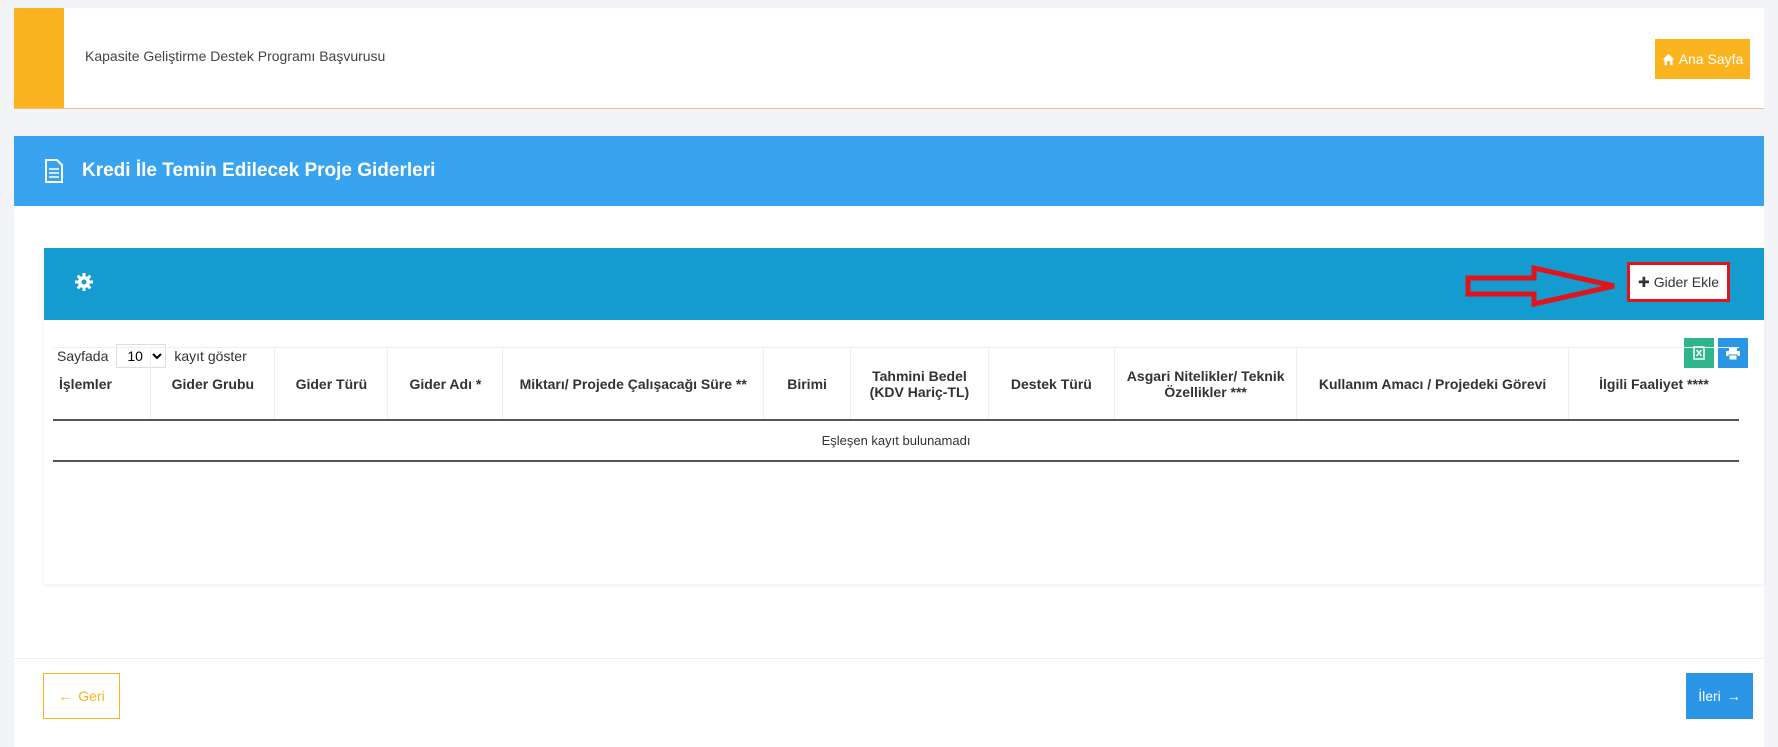 The image size is (1778, 747). What do you see at coordinates (889, 658) in the screenshot?
I see `footer-divider` at bounding box center [889, 658].